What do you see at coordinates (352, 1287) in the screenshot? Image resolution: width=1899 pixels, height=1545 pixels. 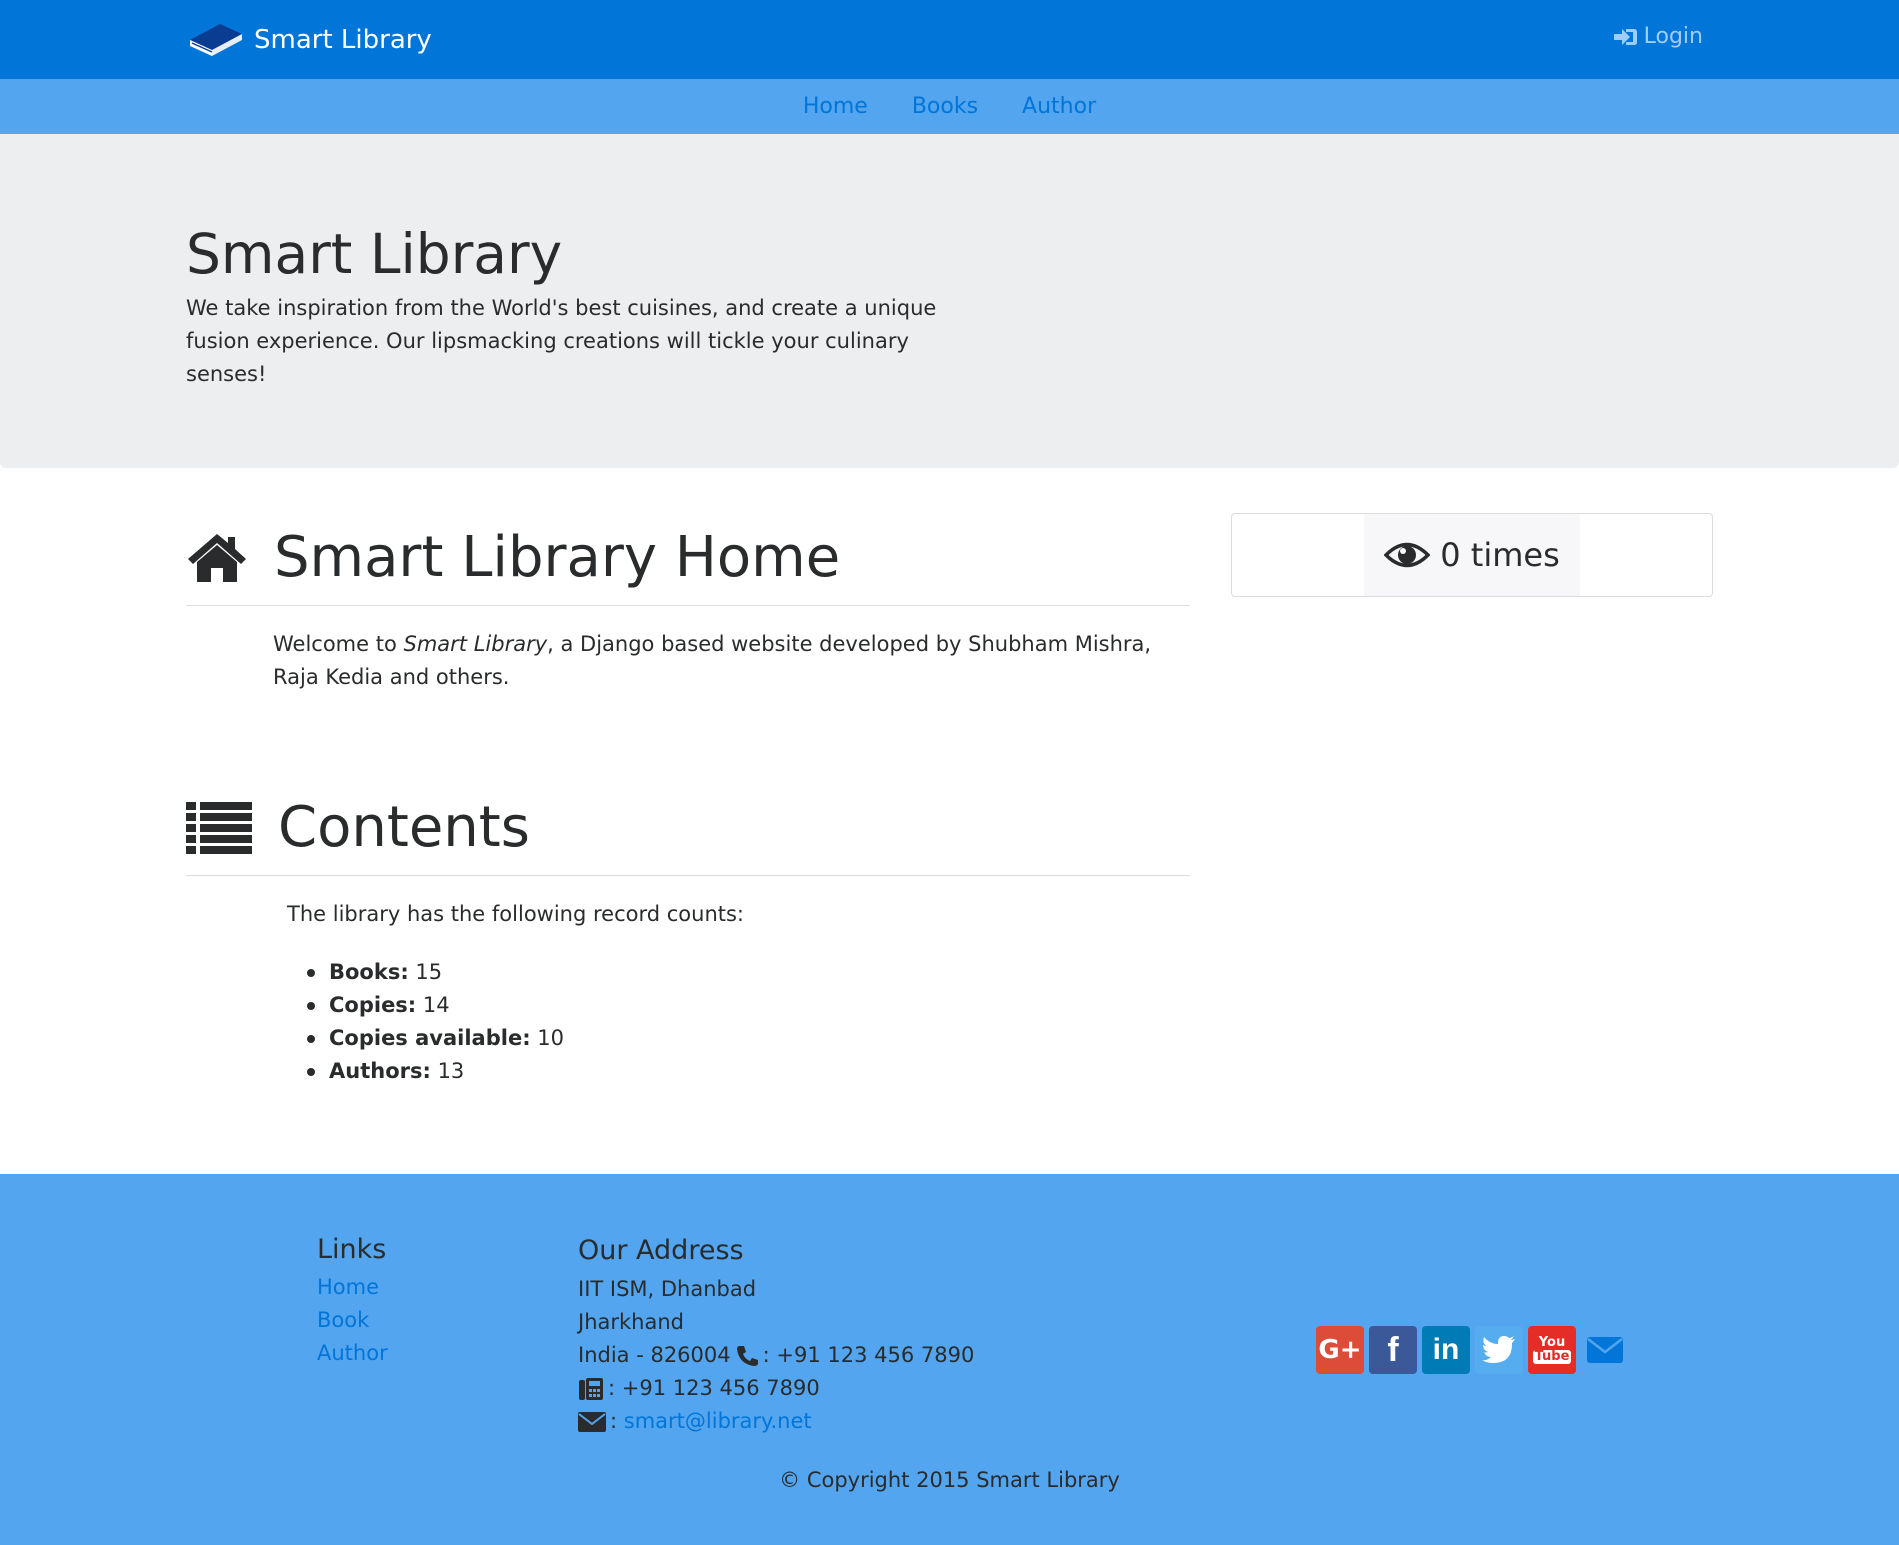 I see `footer-link-home: Home` at bounding box center [352, 1287].